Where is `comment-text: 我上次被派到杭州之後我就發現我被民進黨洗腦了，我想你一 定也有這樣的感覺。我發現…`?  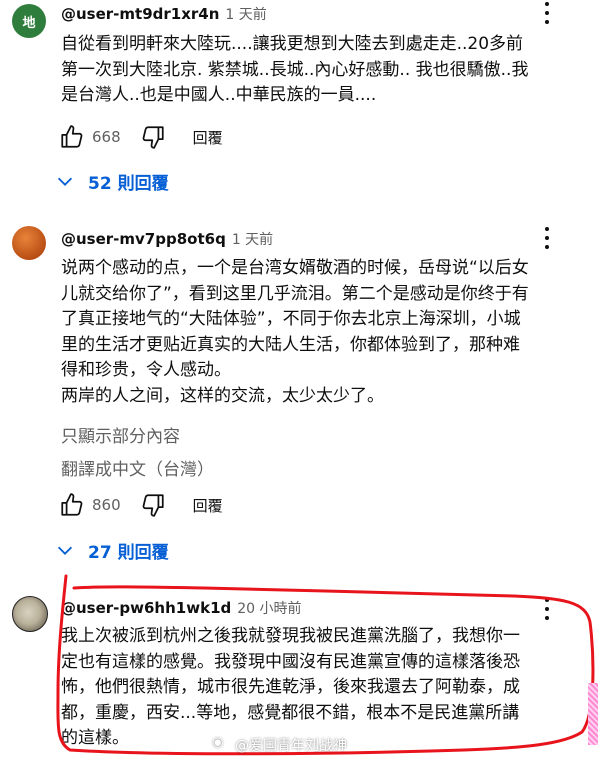 comment-text: 我上次被派到杭州之後我就發現我被民進黨洗腦了，我想你一 定也有這樣的感覺。我發現… is located at coordinates (290, 687).